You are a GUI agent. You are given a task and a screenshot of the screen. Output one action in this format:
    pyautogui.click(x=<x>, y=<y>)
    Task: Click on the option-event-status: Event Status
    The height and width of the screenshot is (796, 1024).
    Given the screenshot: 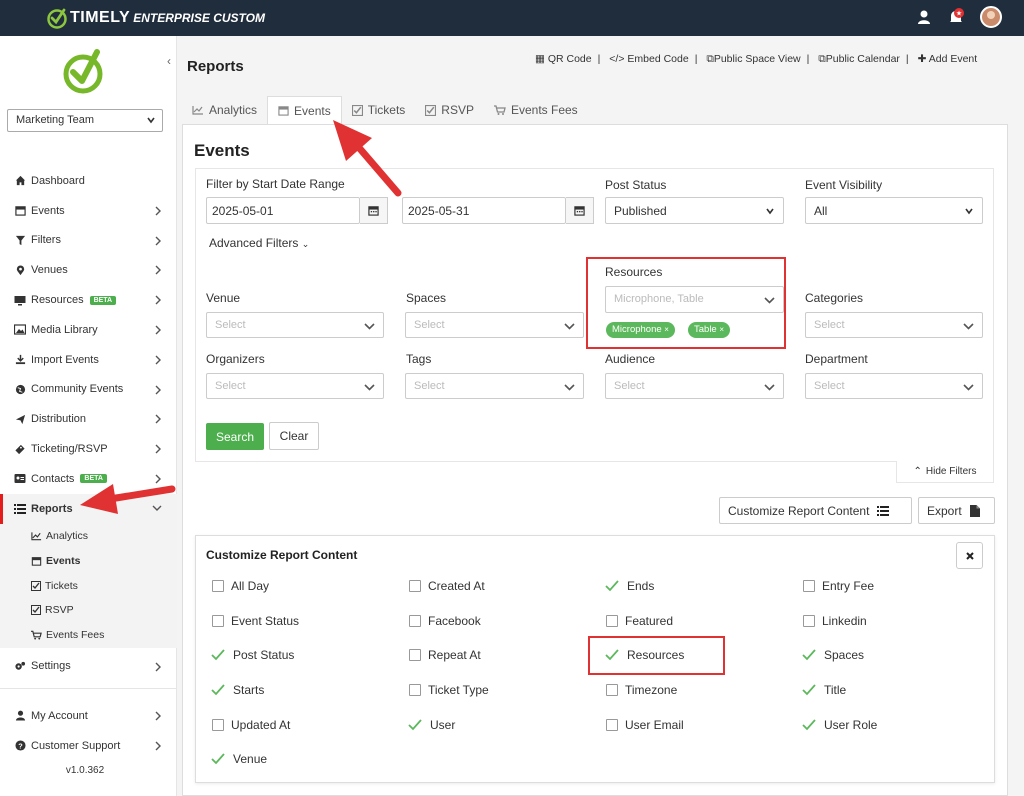 What is the action you would take?
    pyautogui.click(x=254, y=621)
    